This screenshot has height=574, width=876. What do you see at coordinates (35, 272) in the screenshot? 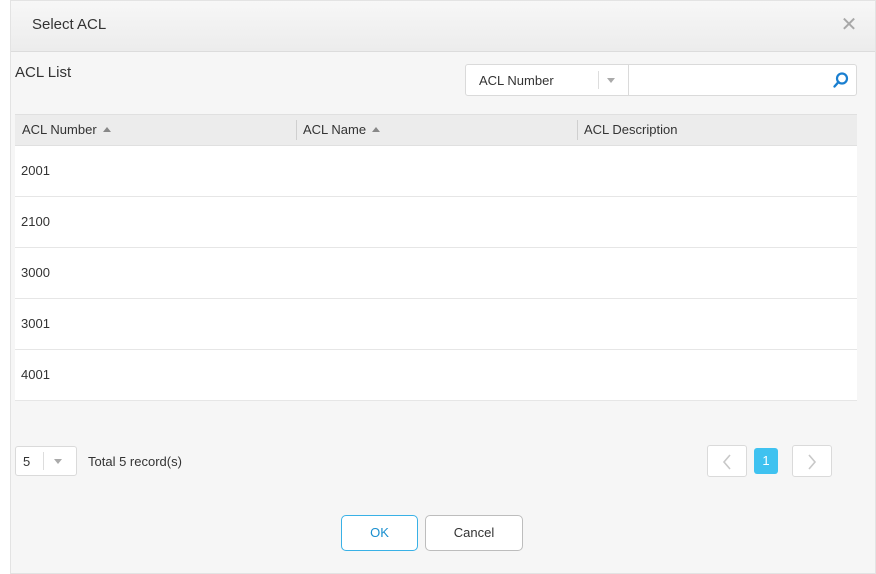
I see `acl-number-cell: 3000` at bounding box center [35, 272].